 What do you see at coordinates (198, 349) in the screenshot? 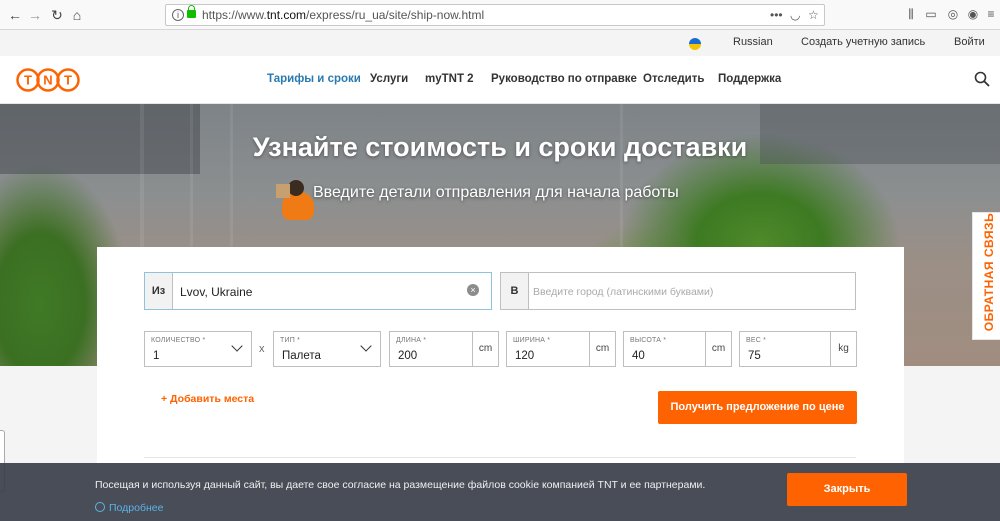
I see `quantity-select: КОЛИЧЕСТВО * 1` at bounding box center [198, 349].